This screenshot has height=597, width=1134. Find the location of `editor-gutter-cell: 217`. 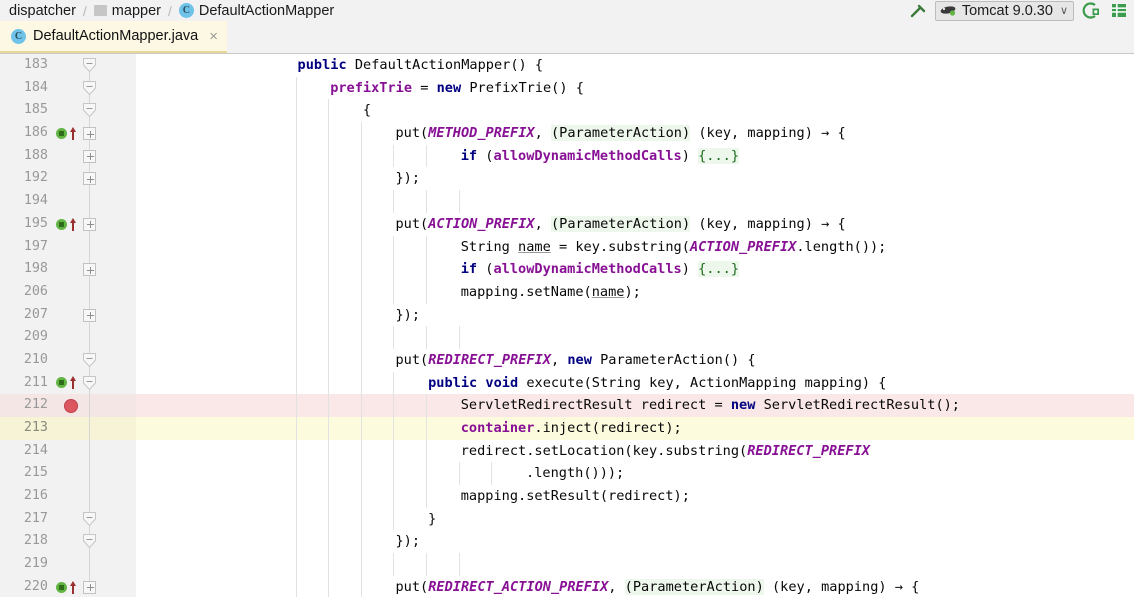

editor-gutter-cell: 217 is located at coordinates (68, 519).